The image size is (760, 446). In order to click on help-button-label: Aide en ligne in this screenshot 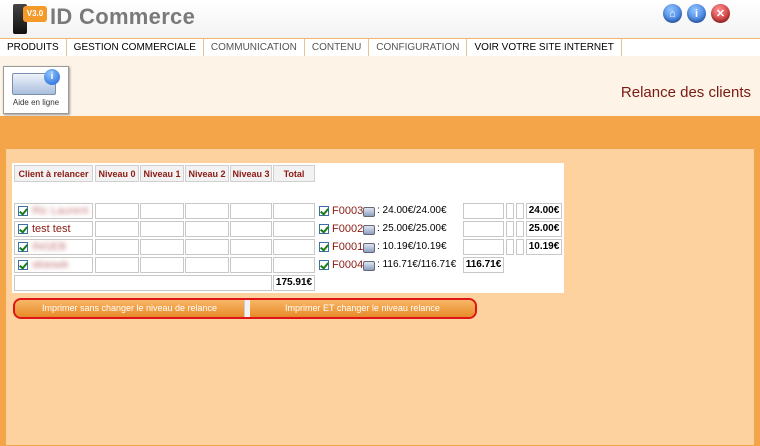, I will do `click(36, 102)`.